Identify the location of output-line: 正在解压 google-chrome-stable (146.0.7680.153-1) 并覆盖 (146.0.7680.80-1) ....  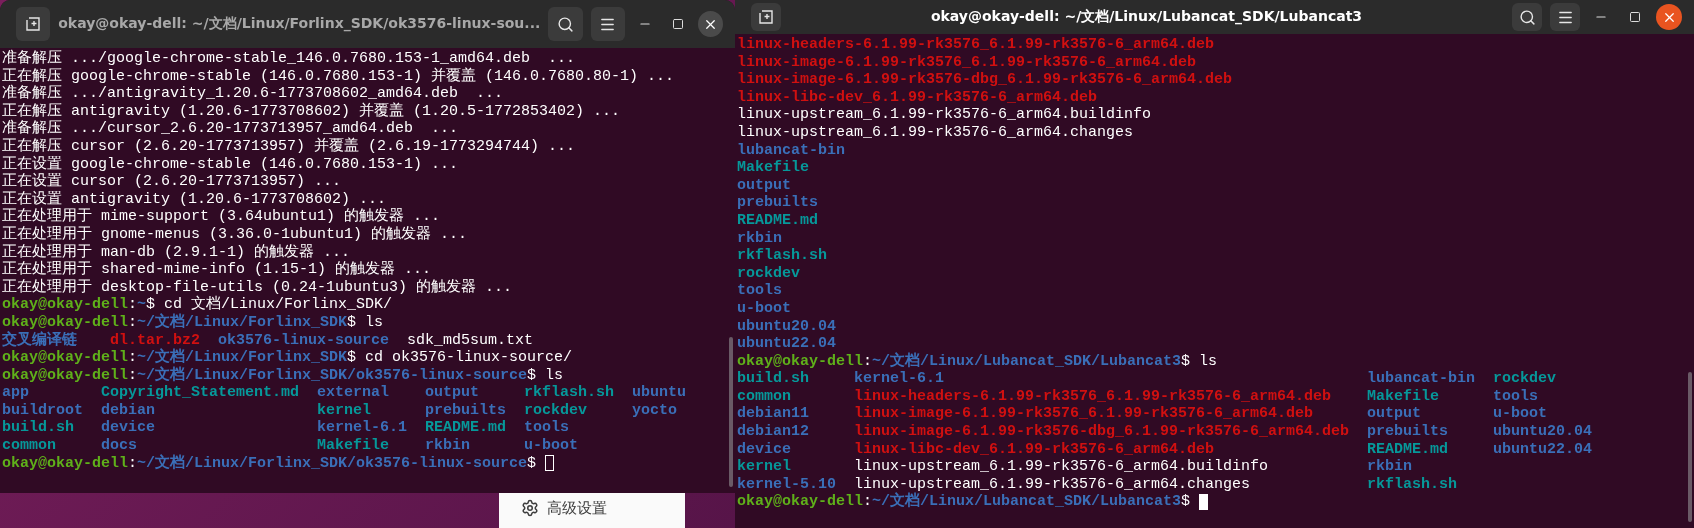
(338, 76).